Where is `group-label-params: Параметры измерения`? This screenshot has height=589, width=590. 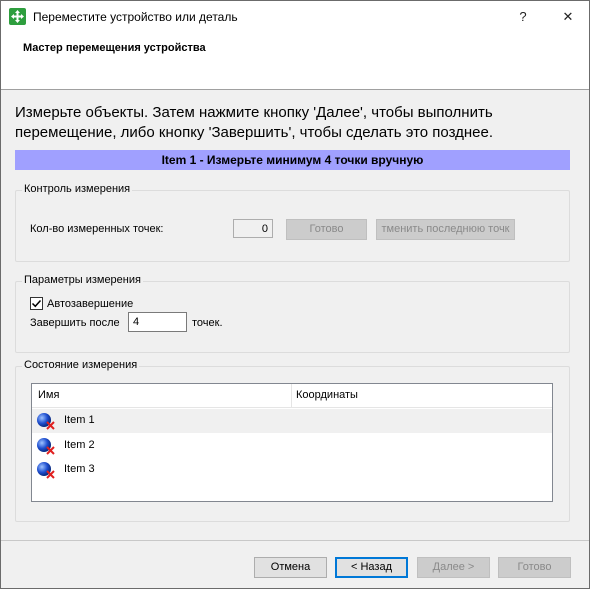
group-label-params: Параметры измерения is located at coordinates (82, 280).